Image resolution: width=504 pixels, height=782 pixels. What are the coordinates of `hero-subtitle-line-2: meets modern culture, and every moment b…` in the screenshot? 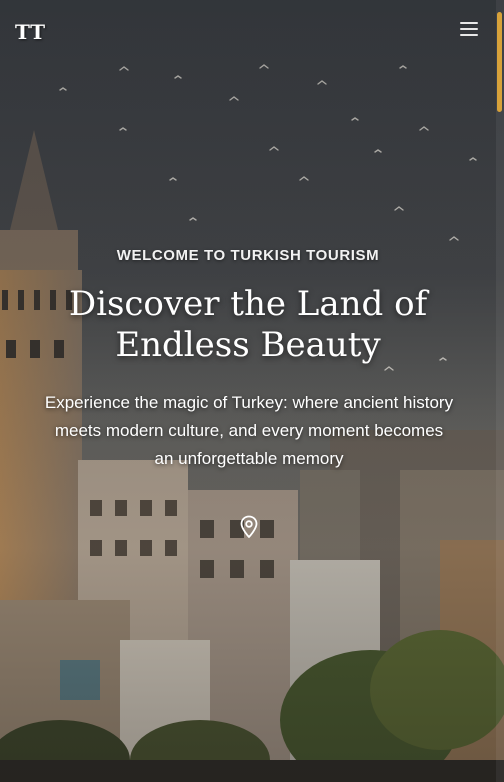 It's located at (249, 430).